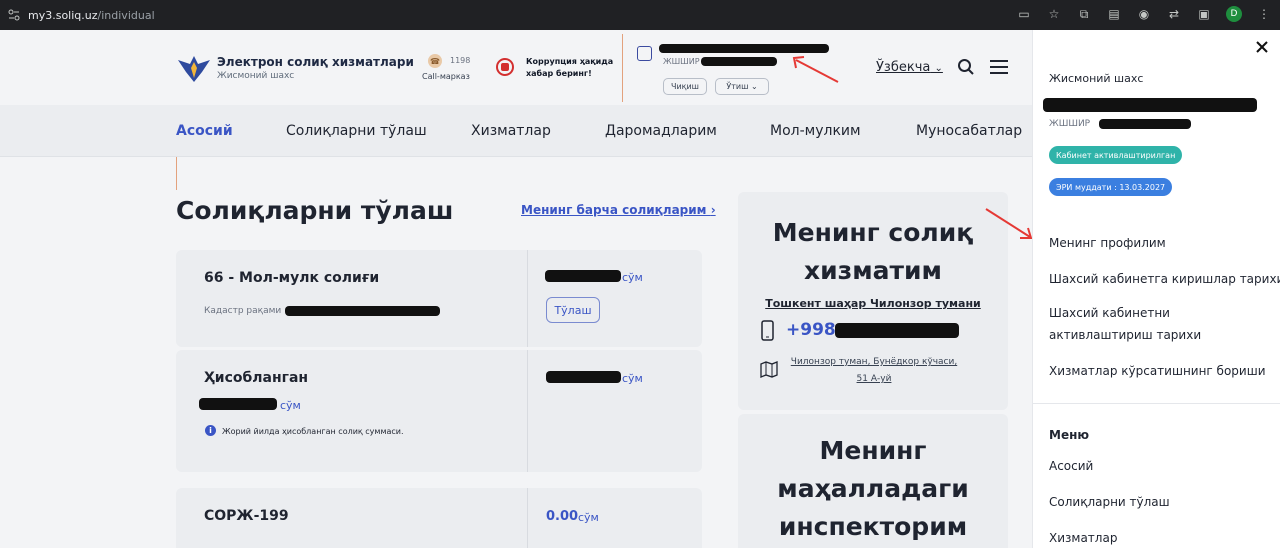  What do you see at coordinates (1264, 14) in the screenshot?
I see `more-vertical-icon: ⋮` at bounding box center [1264, 14].